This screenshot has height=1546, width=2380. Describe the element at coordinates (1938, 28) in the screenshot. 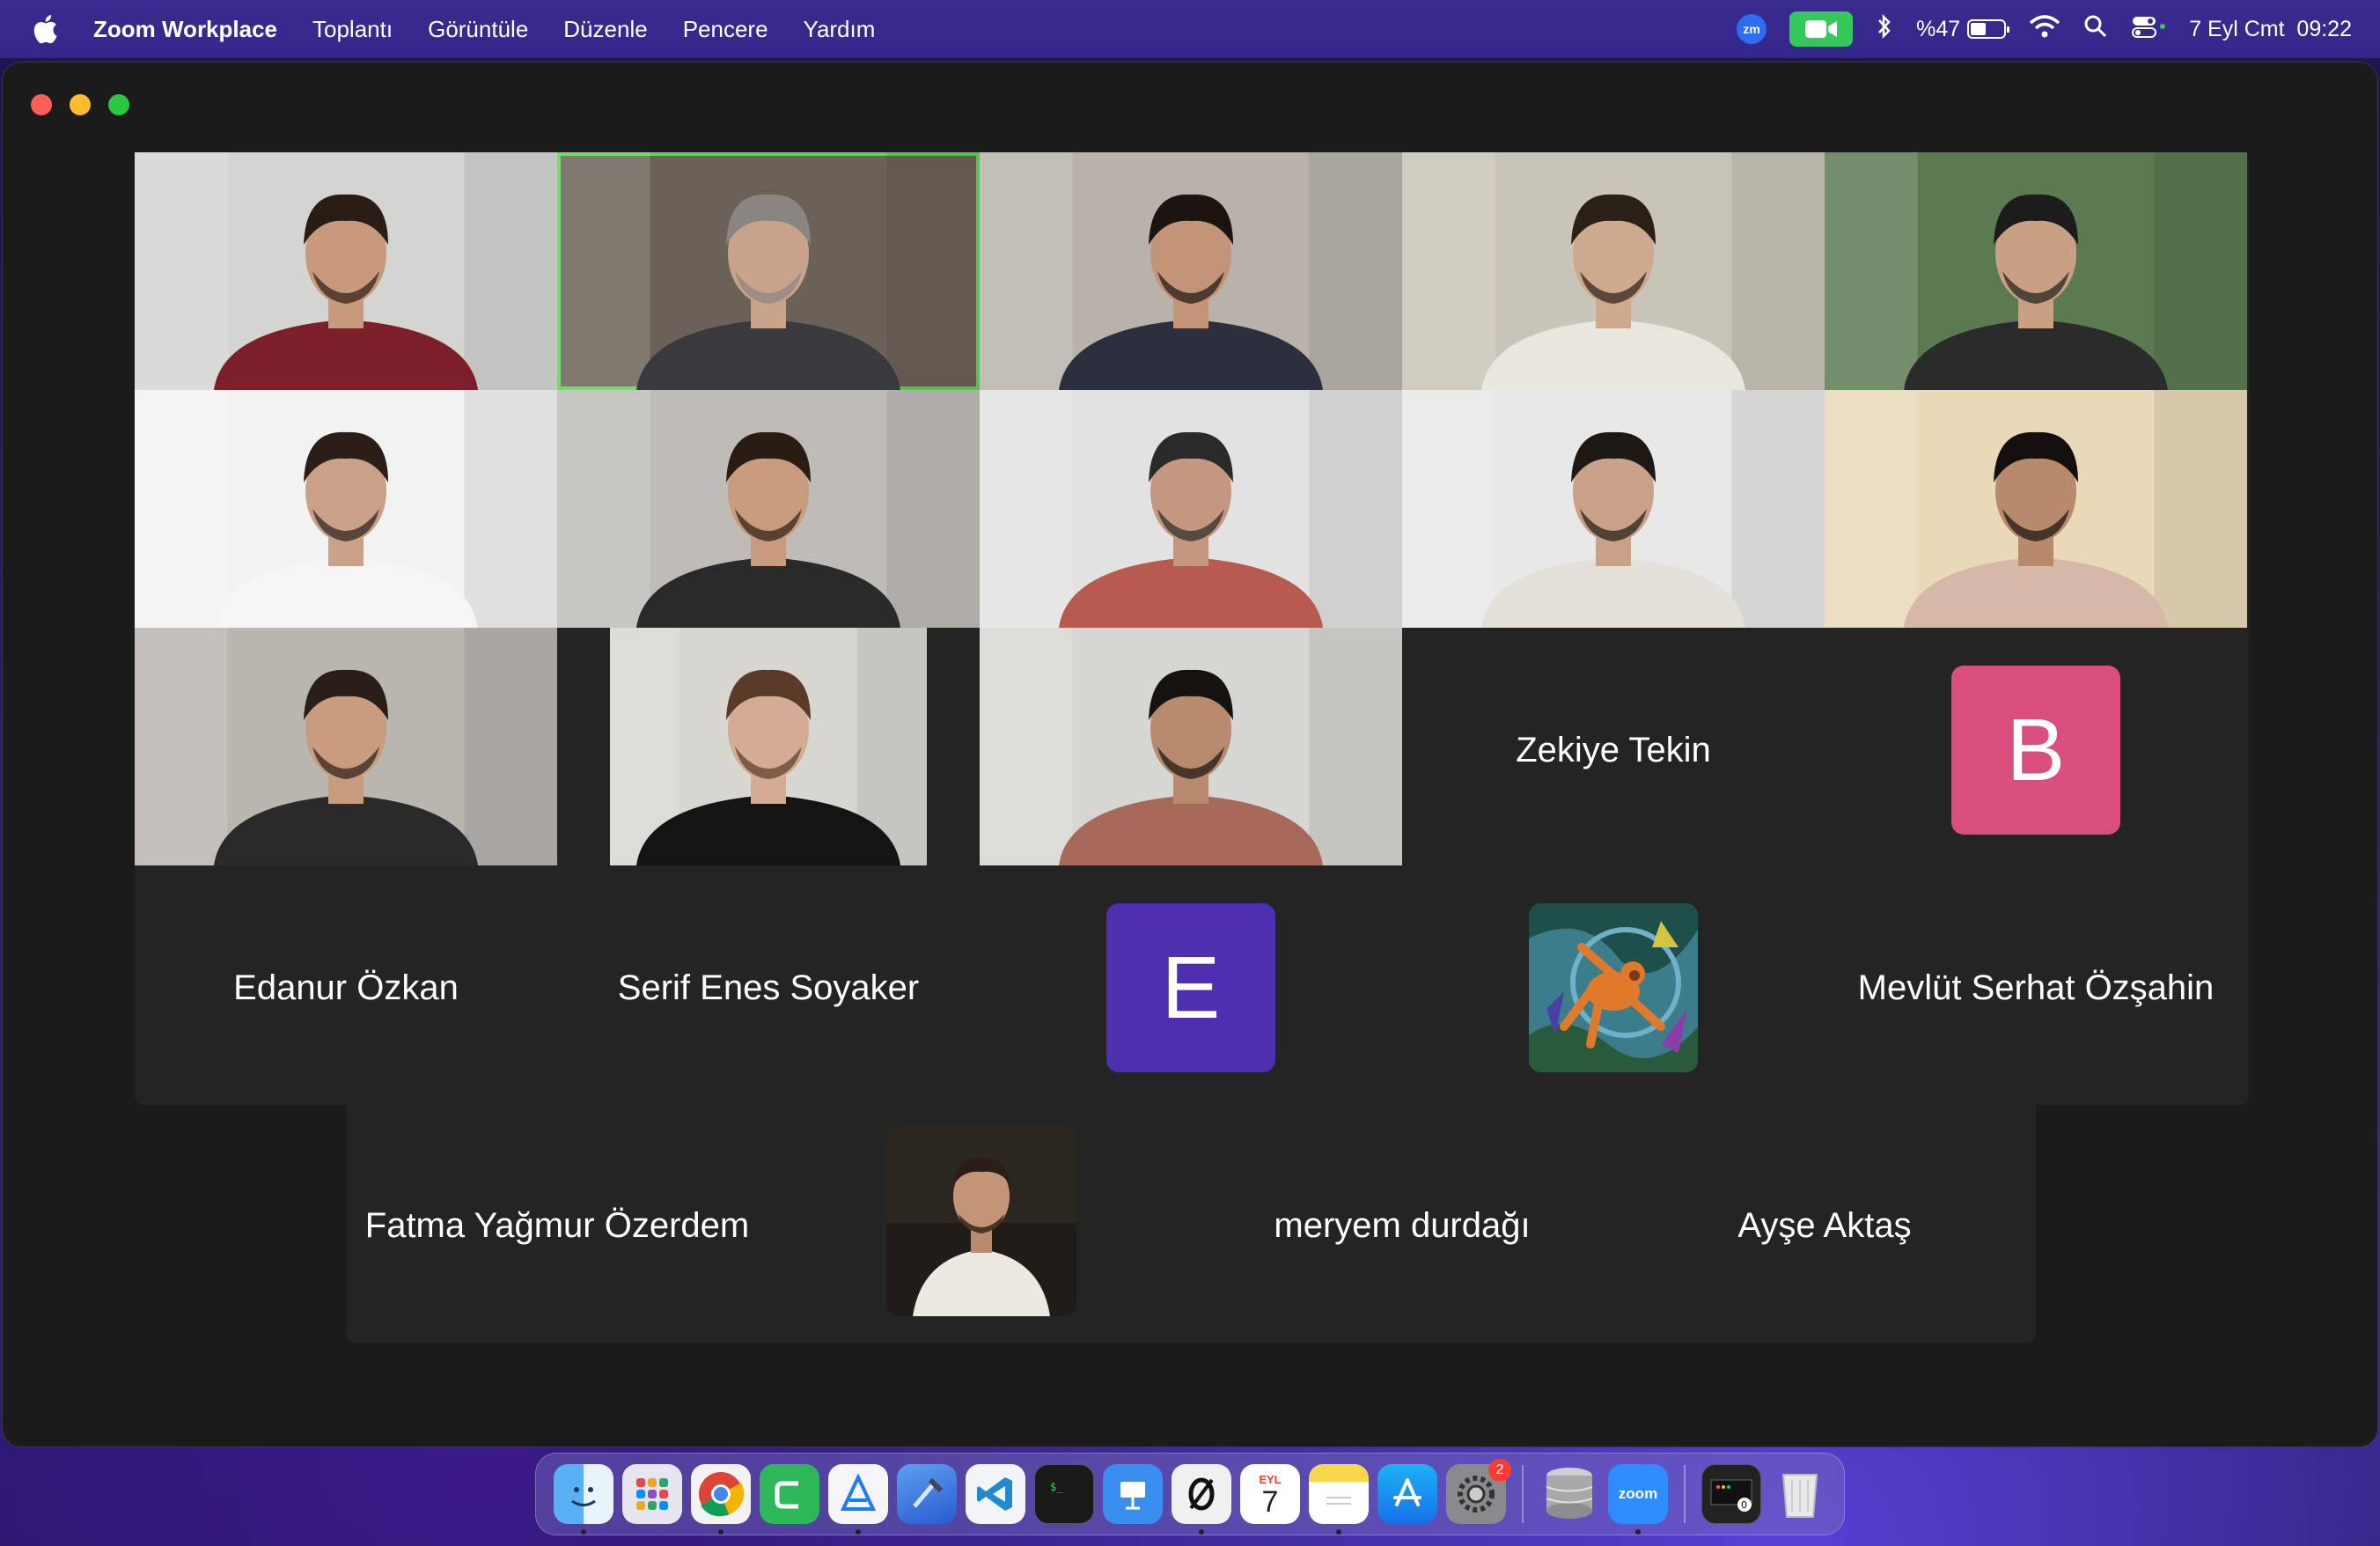

I see `battery-percent: %47` at that location.